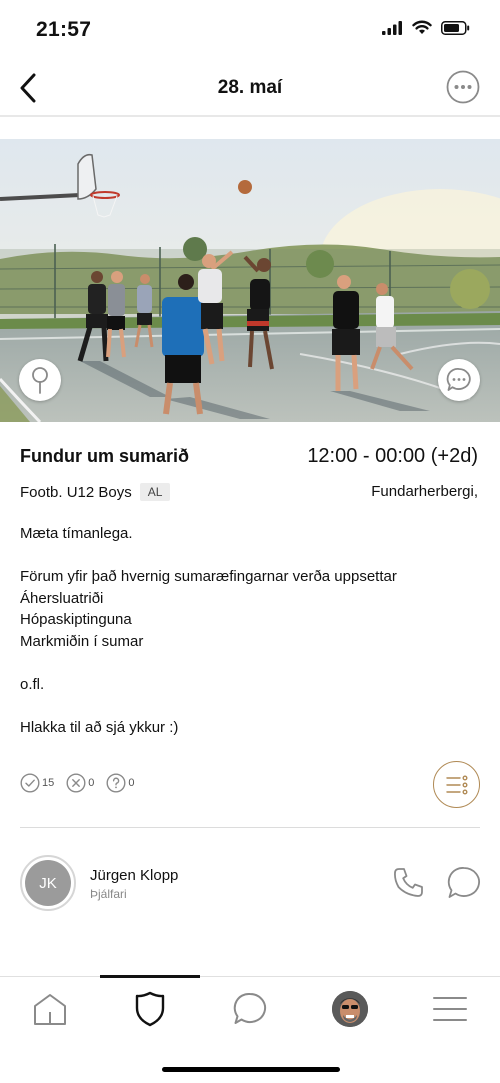 The width and height of the screenshot is (500, 1083). I want to click on message-icon, so click(464, 883).